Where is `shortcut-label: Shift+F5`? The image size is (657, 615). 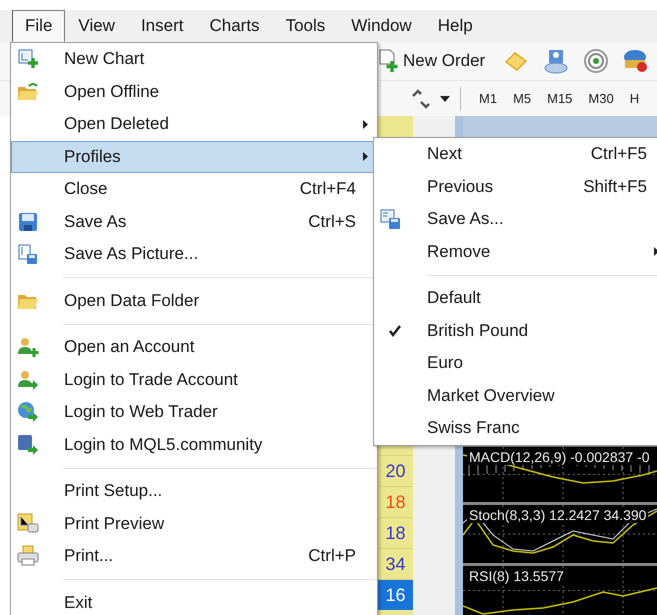 shortcut-label: Shift+F5 is located at coordinates (615, 186).